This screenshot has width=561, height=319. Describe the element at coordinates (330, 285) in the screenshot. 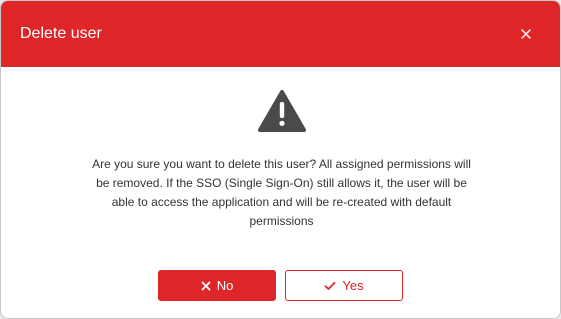

I see `check-icon` at that location.